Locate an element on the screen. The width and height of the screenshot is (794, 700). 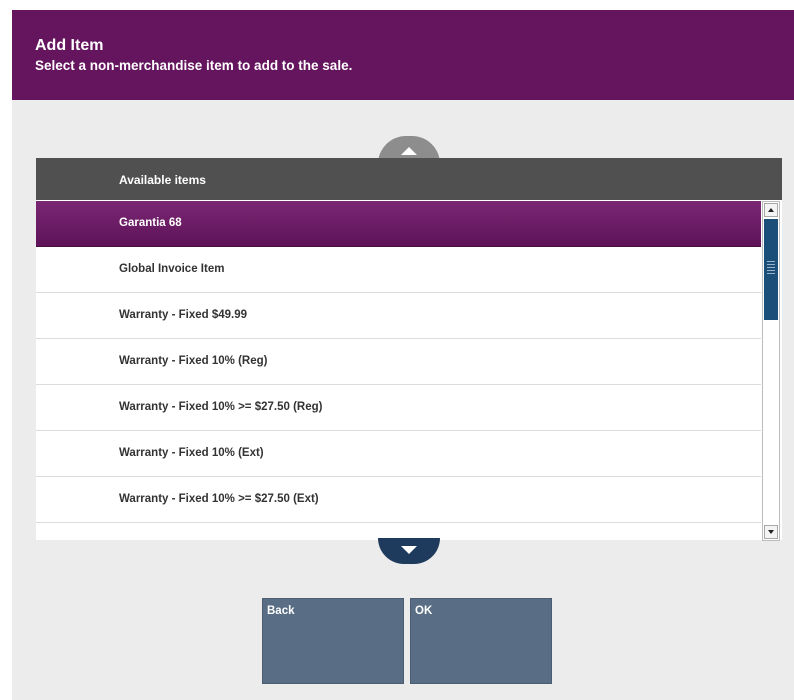
list-item-label: Warranty - Fixed 10% >= $27.50 (Reg) is located at coordinates (221, 407).